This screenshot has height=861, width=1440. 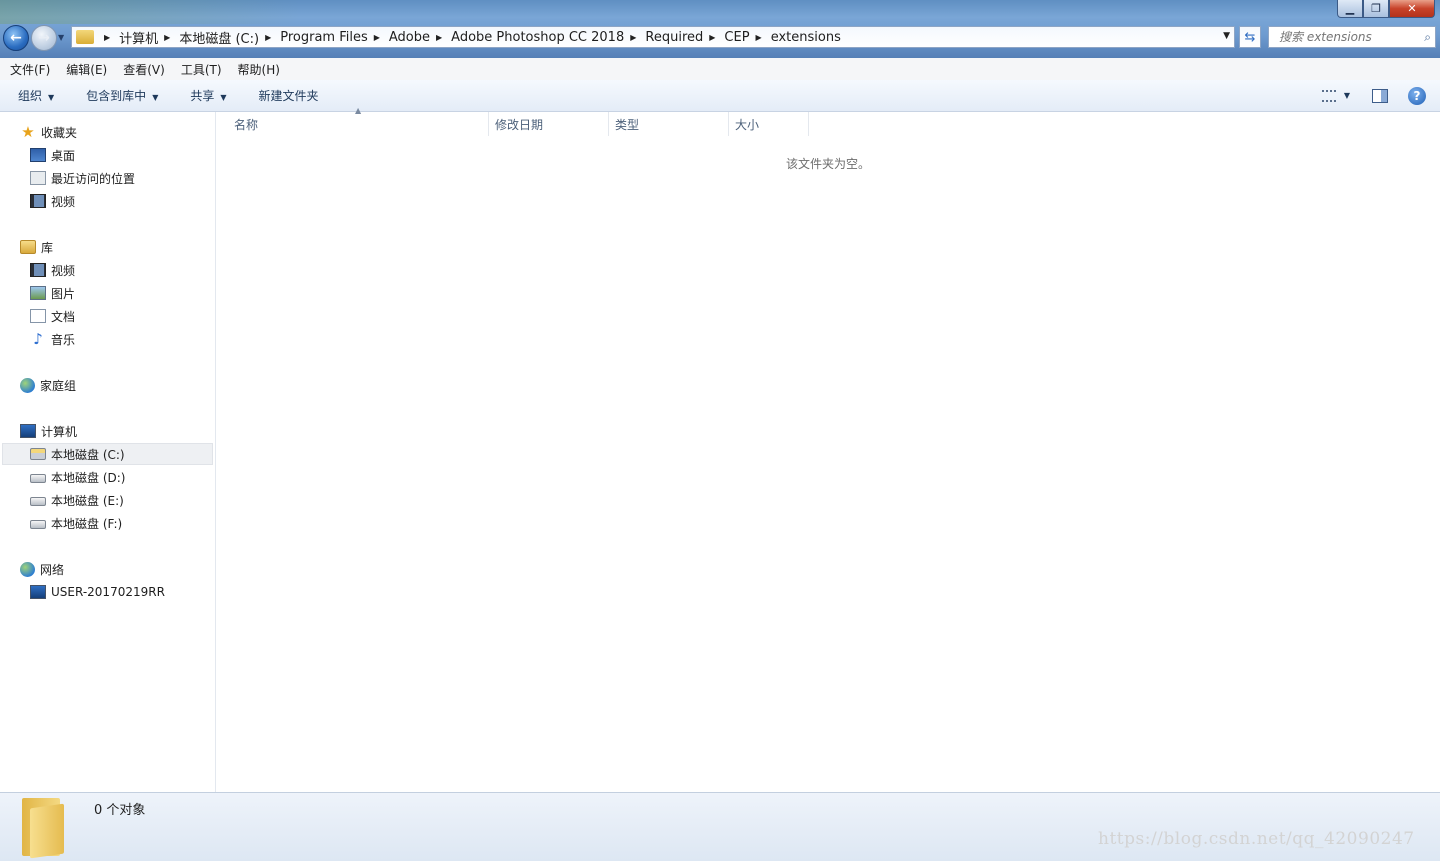 I want to click on organize-button: 组织 ▼, so click(x=43, y=95).